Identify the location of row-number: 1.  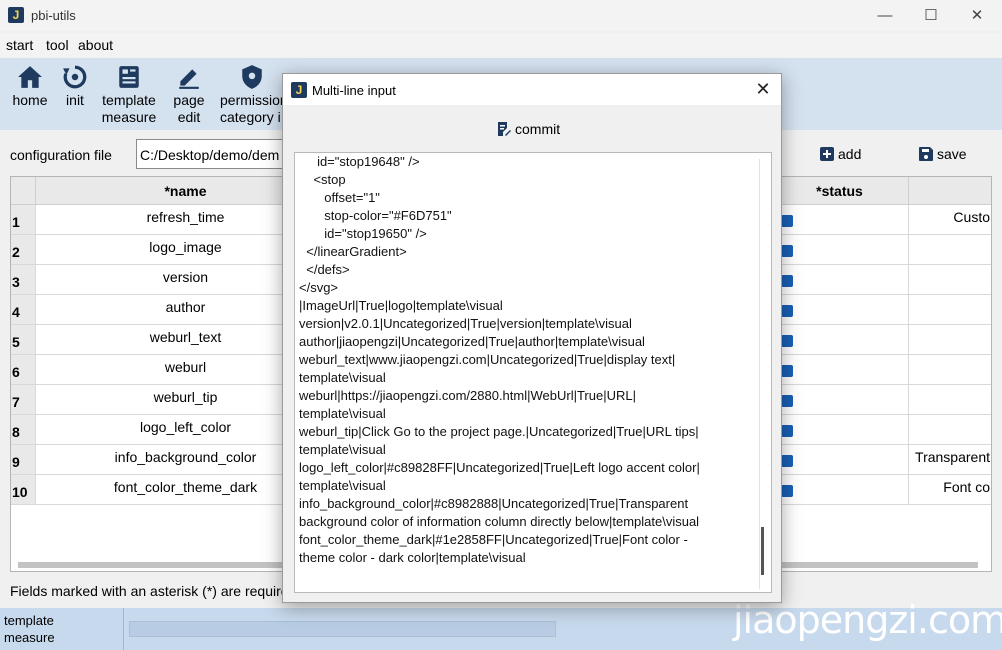
(23, 220).